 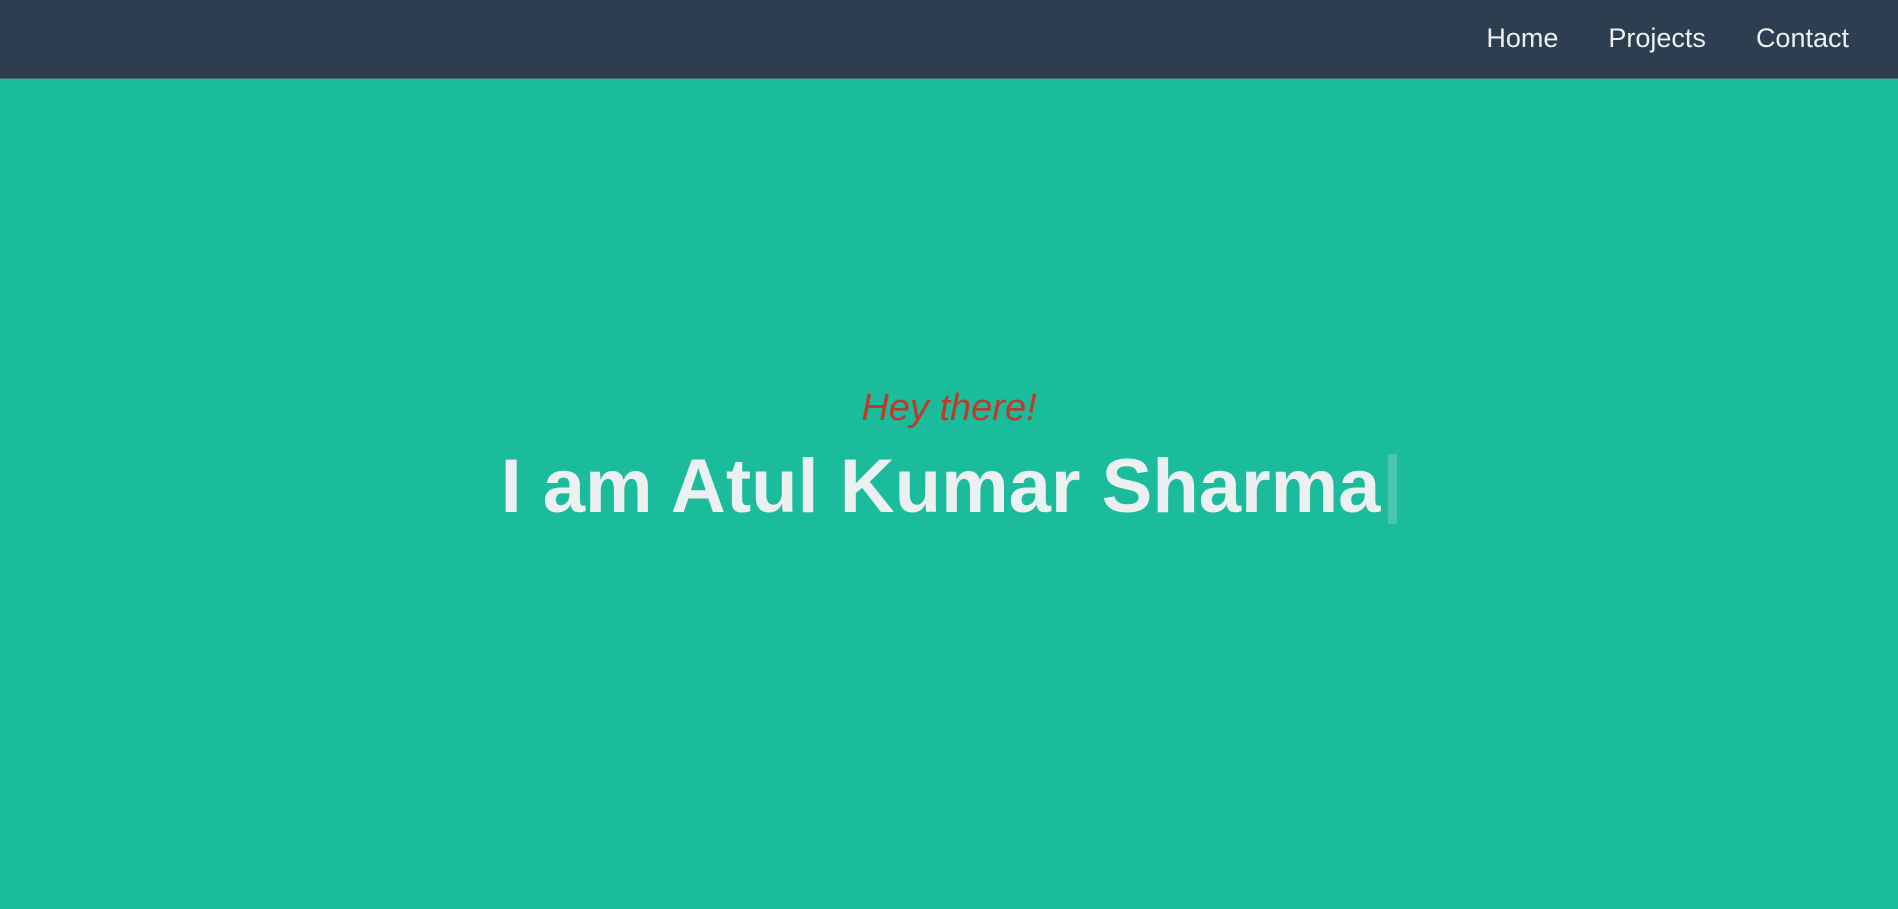 I want to click on nav-link-contact: Contact, so click(x=1802, y=38).